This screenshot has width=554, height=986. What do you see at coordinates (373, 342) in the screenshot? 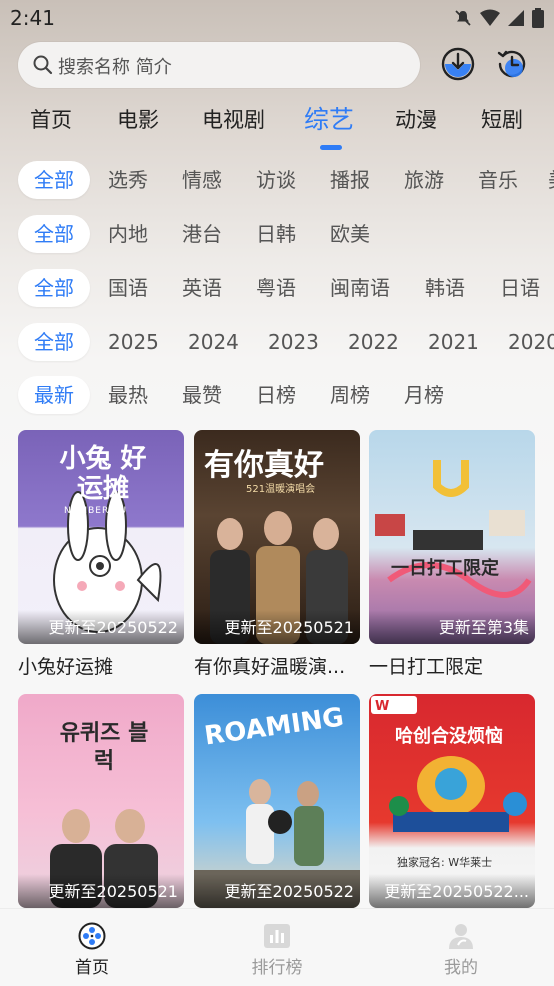
I see `filter-chip: 2022` at bounding box center [373, 342].